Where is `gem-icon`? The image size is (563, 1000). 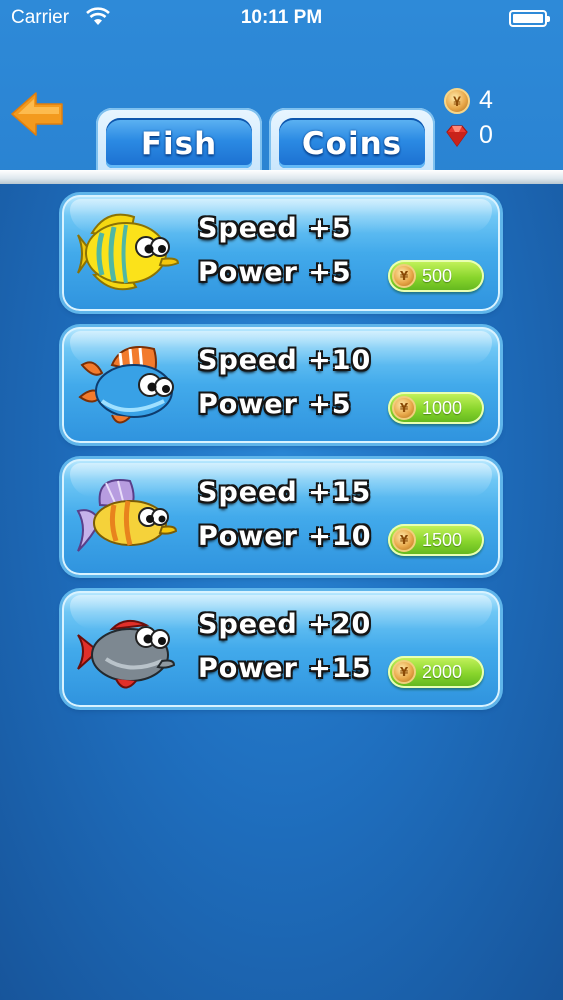
gem-icon is located at coordinates (457, 135).